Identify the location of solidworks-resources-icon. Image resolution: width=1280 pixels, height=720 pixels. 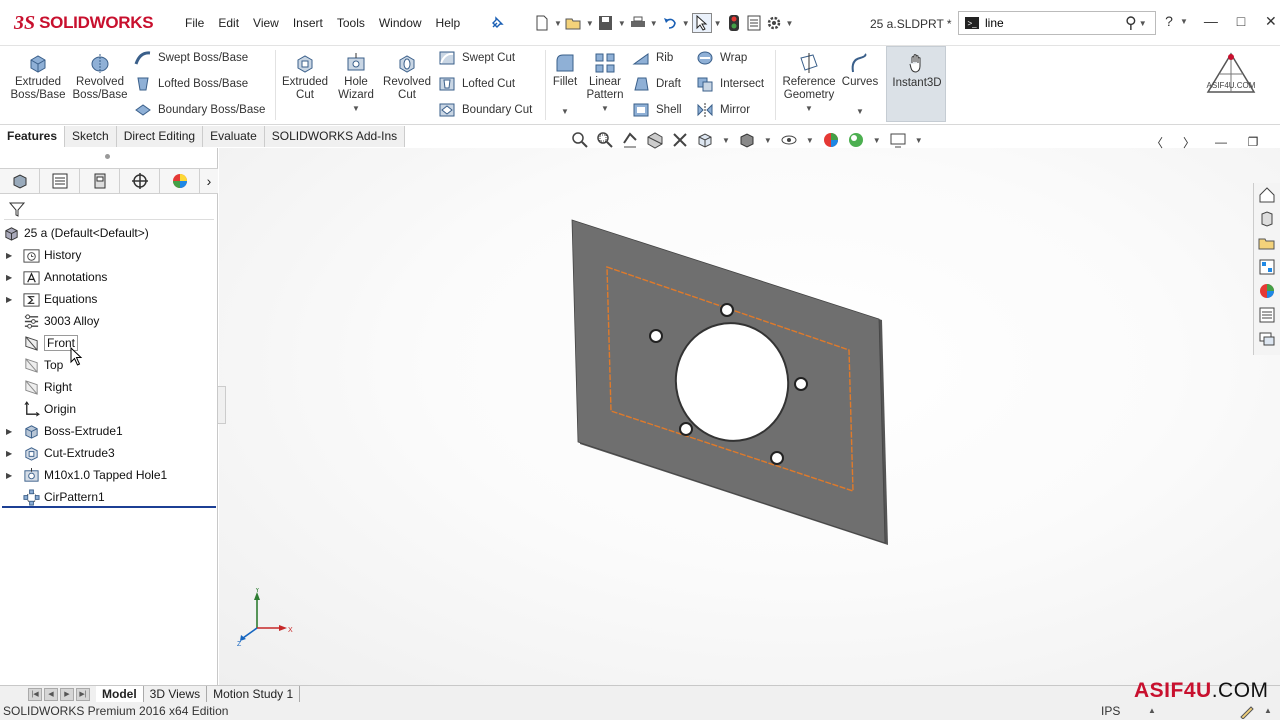
(1267, 195).